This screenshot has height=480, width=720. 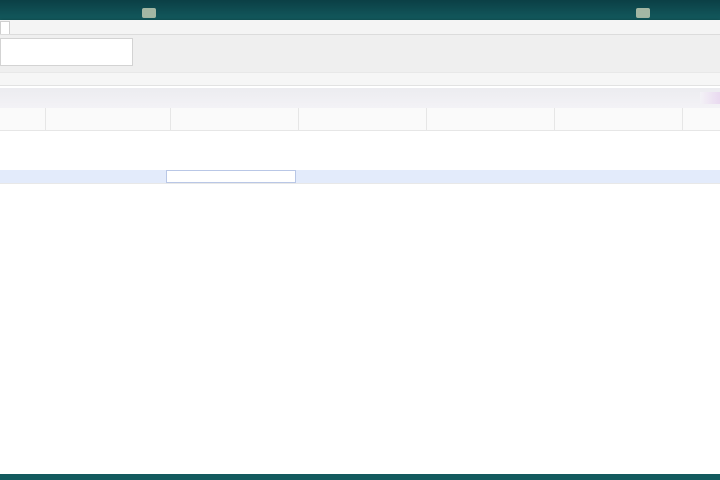 What do you see at coordinates (66, 52) in the screenshot?
I see `info-panel` at bounding box center [66, 52].